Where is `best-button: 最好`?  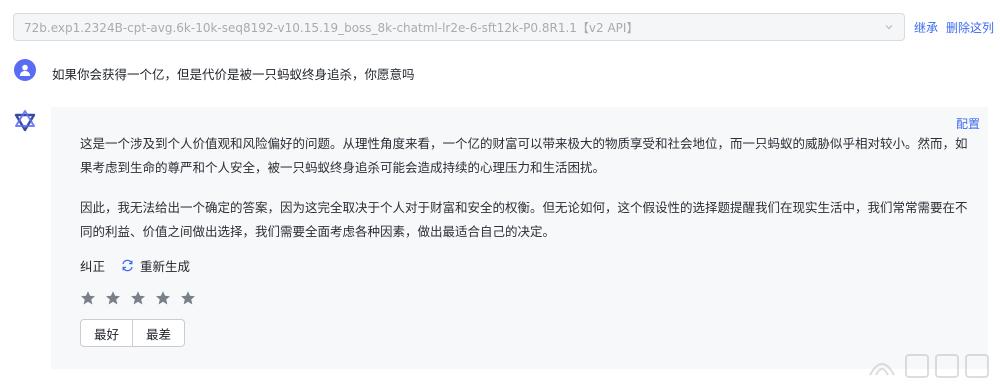 best-button: 最好 is located at coordinates (107, 333).